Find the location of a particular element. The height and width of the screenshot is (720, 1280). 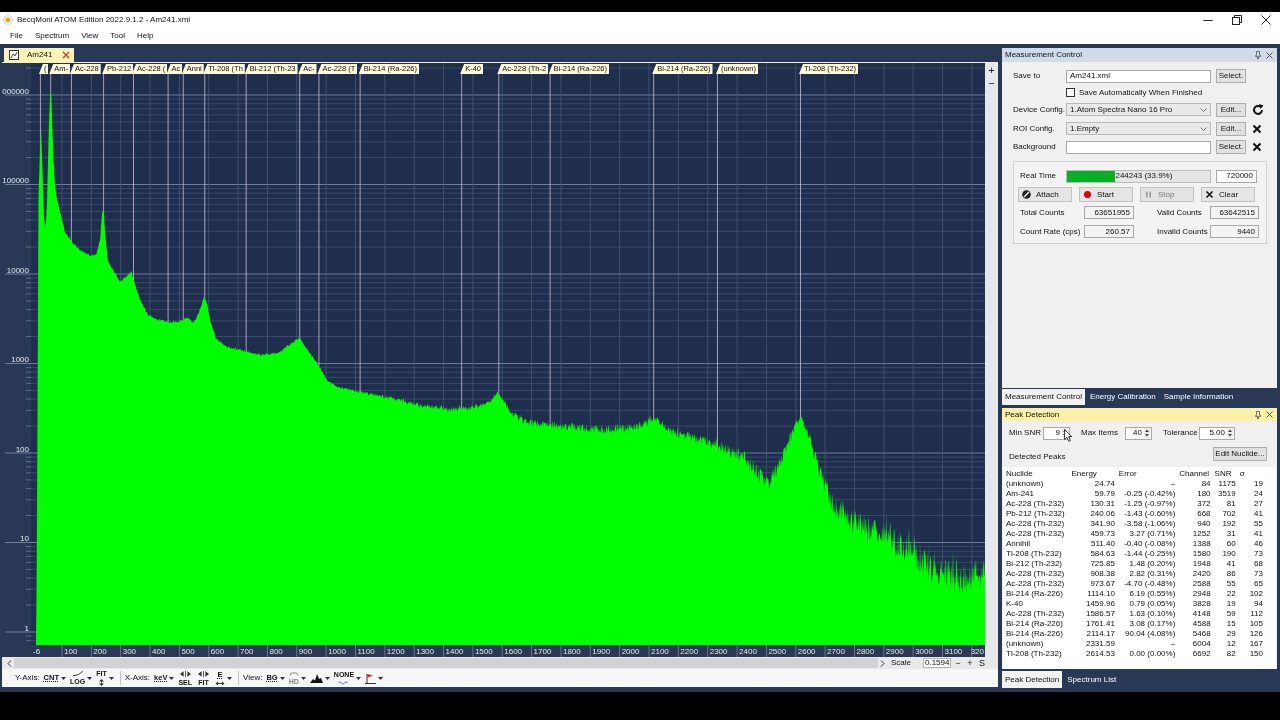

table-cell-text: -1.25 (-0.97%) is located at coordinates (1150, 504).